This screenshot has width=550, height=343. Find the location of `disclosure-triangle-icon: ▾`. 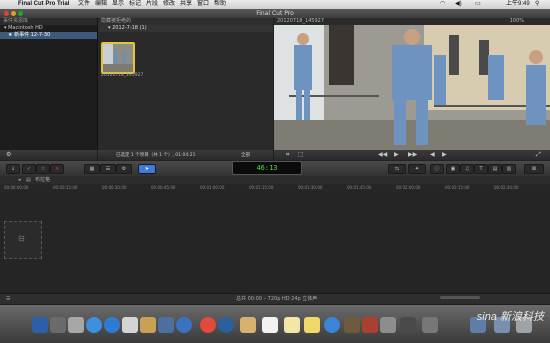

disclosure-triangle-icon: ▾ is located at coordinates (5, 28).